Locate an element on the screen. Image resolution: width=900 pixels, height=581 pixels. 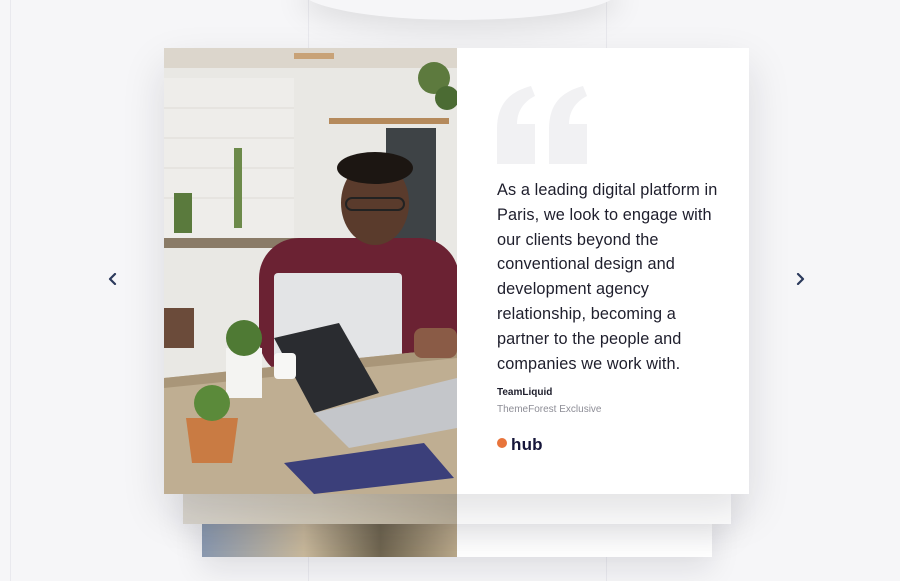
brand-name: hub is located at coordinates (527, 444).